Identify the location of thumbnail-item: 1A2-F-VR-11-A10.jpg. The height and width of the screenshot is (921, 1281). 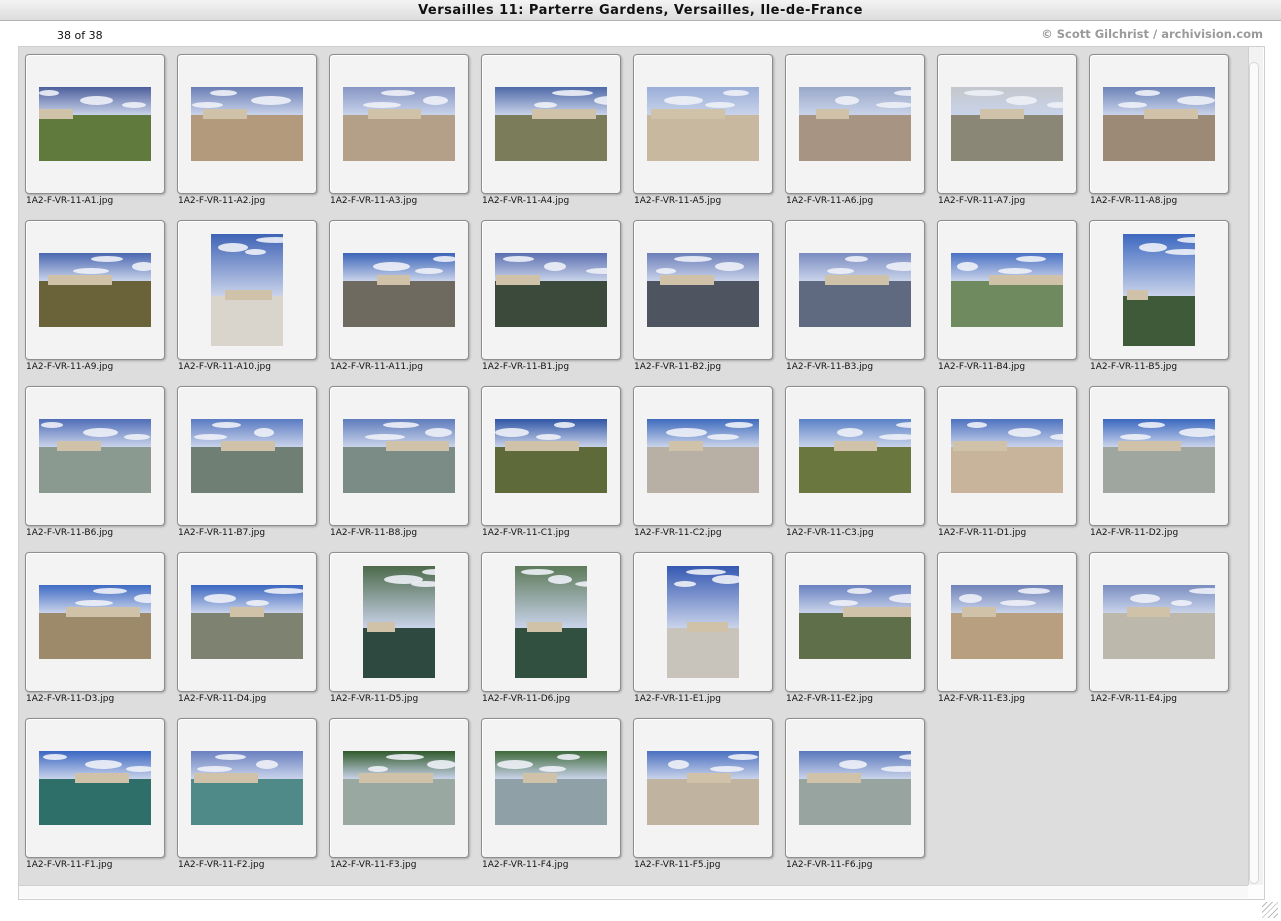
(247, 300).